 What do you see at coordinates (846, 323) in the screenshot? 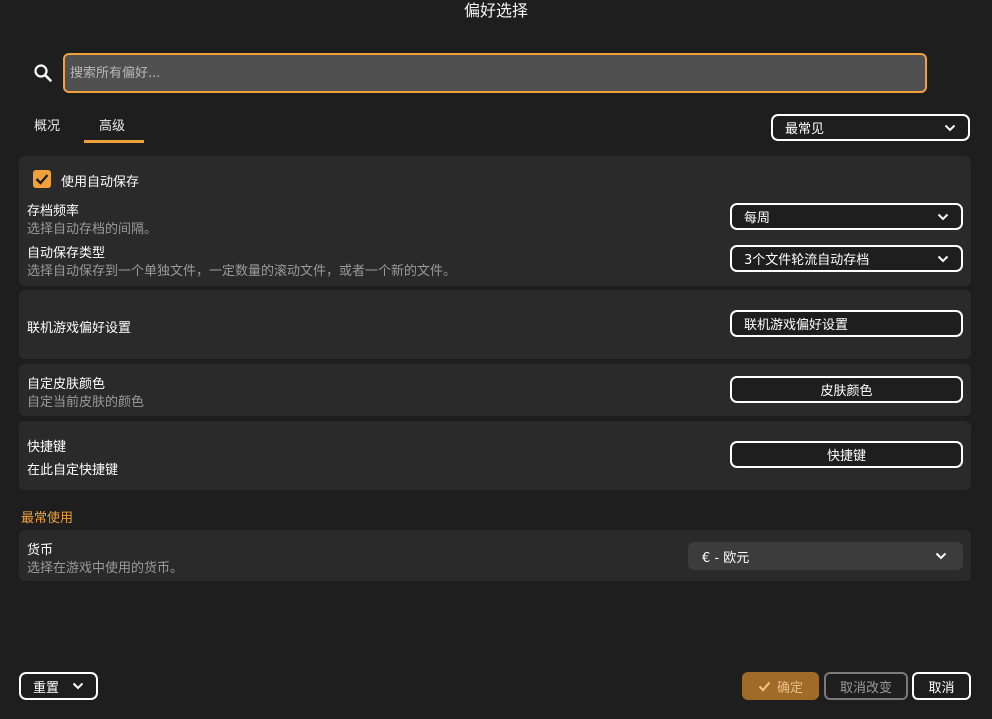
I see `multiplayer-settings-button: 联机游戏偏好设置` at bounding box center [846, 323].